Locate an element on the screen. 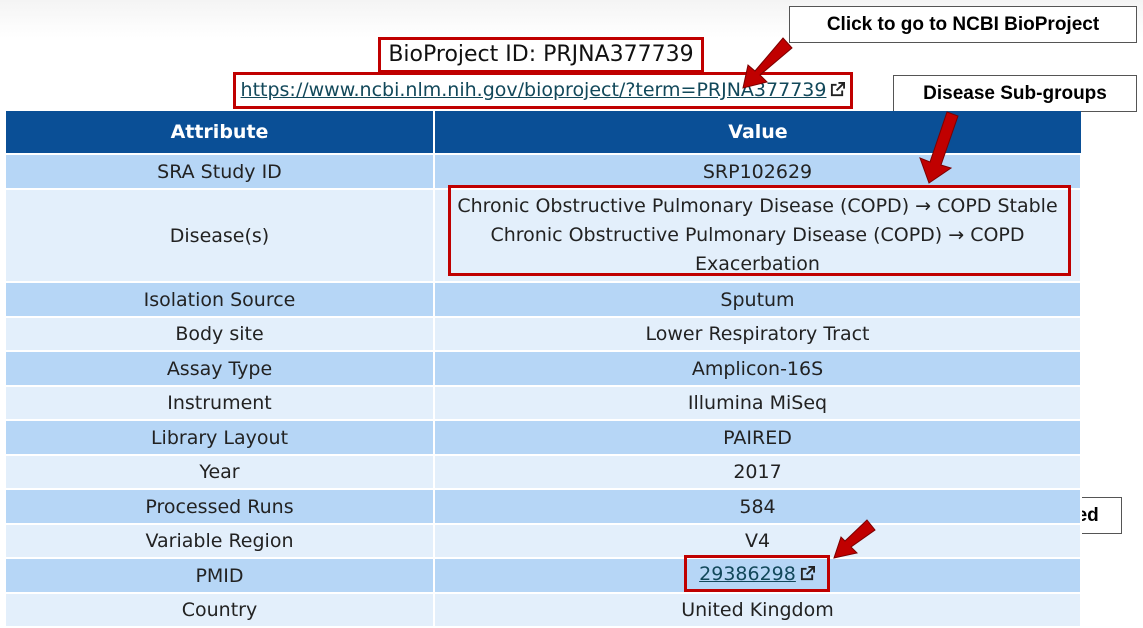  callout-ncbi: Click to go to NCBI BioProject is located at coordinates (963, 24).